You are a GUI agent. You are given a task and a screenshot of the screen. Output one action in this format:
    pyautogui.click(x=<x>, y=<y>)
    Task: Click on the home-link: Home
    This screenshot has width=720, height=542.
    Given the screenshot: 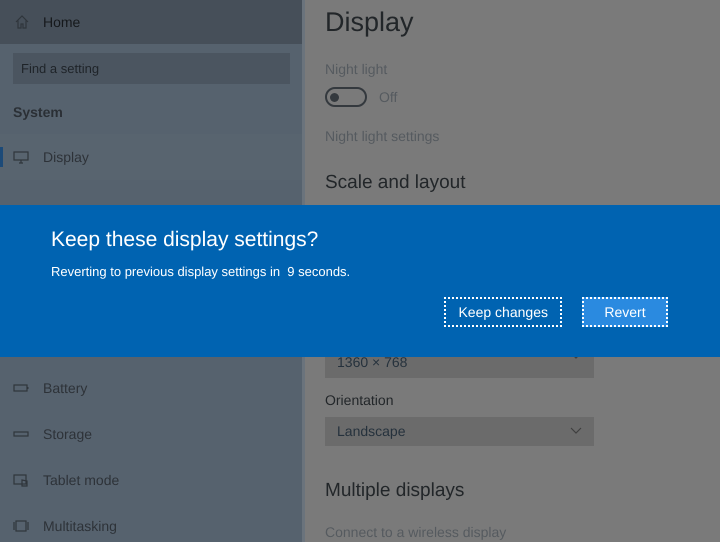 What is the action you would take?
    pyautogui.click(x=151, y=22)
    